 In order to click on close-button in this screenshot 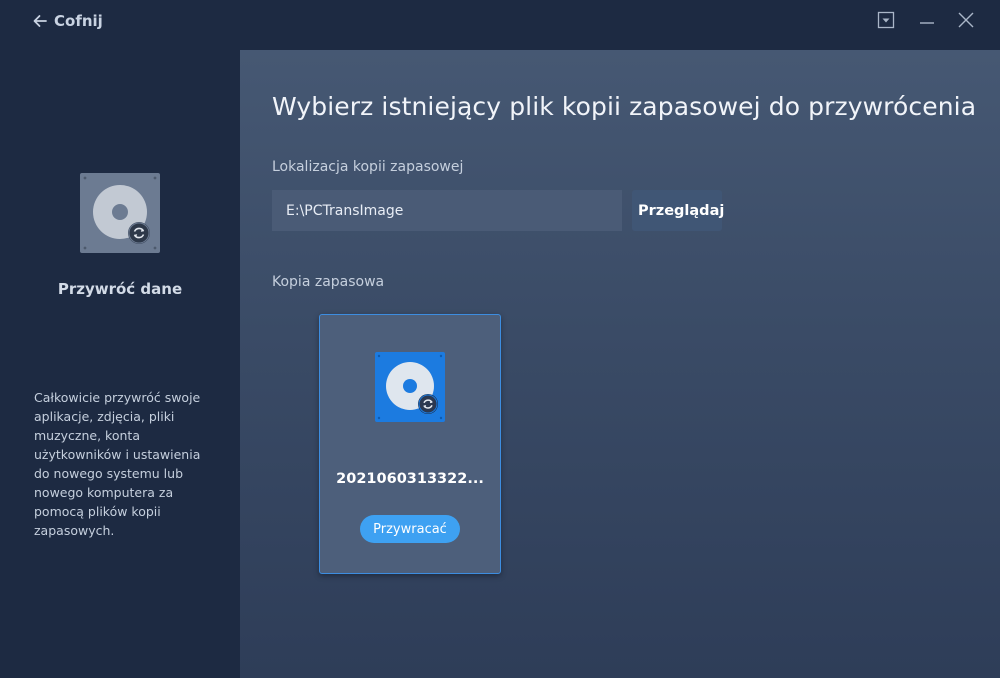, I will do `click(966, 20)`.